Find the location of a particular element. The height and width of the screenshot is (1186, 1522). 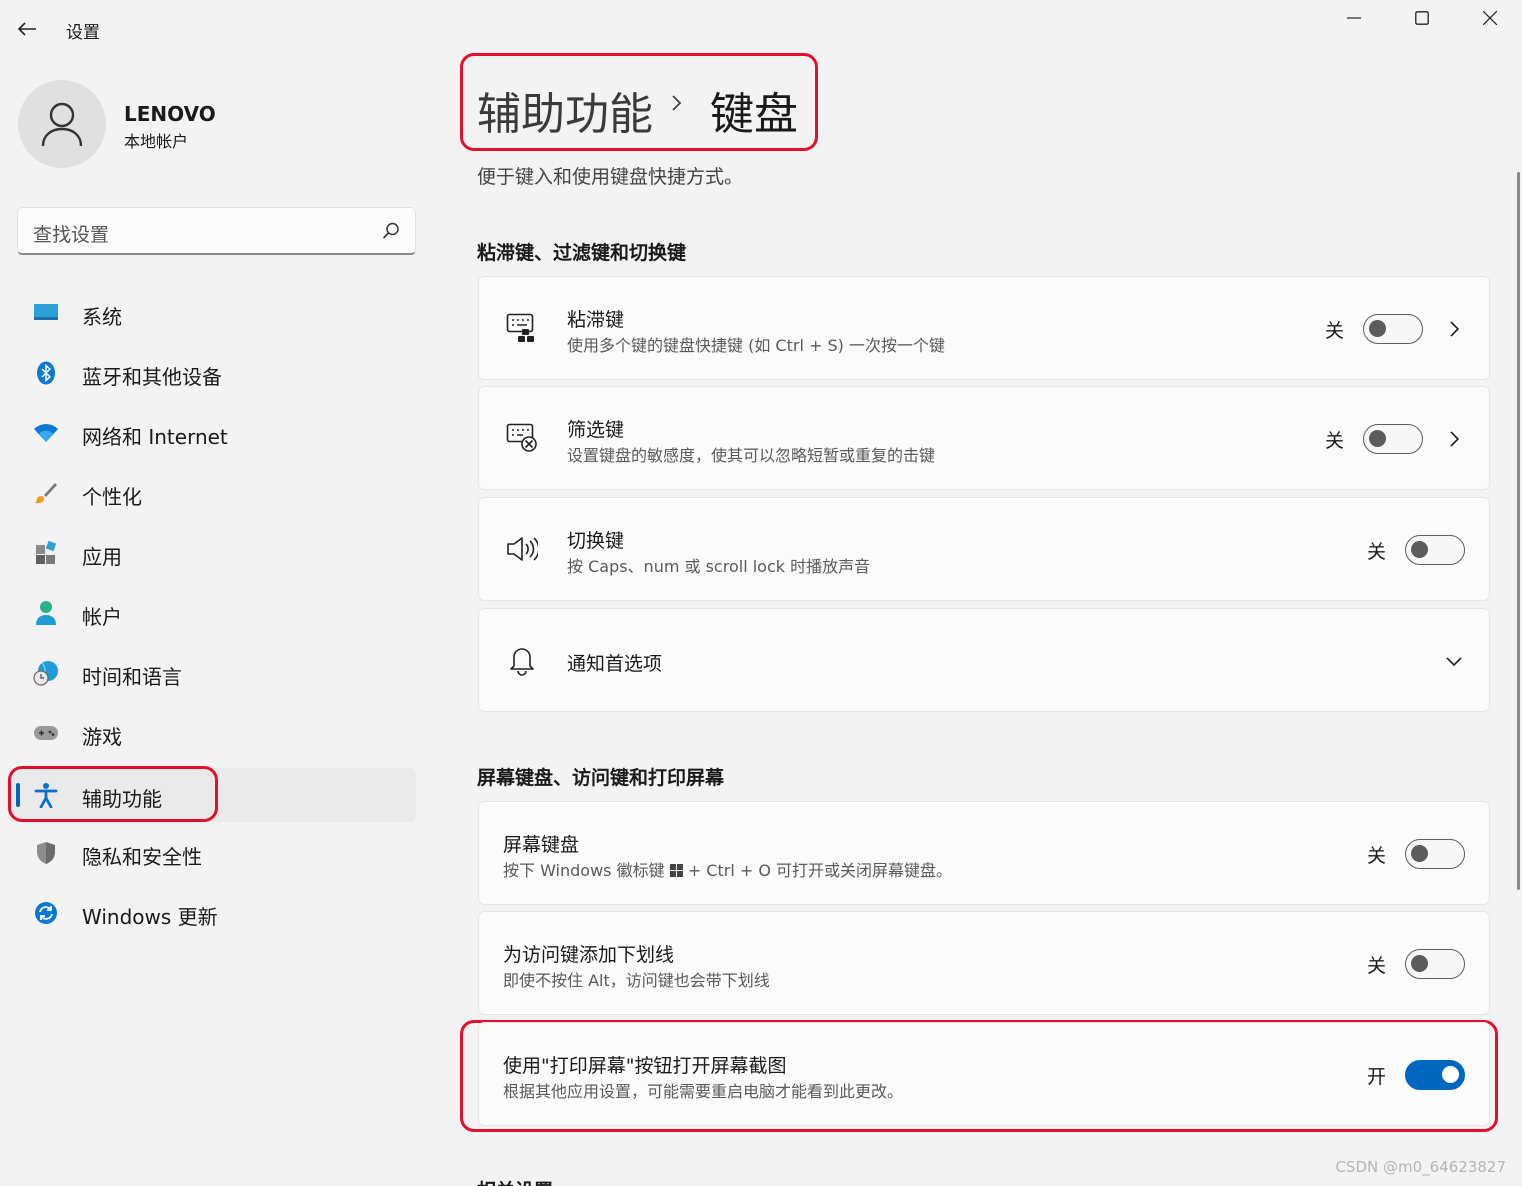

sidebar-item-label: Windows 更新 is located at coordinates (150, 917).